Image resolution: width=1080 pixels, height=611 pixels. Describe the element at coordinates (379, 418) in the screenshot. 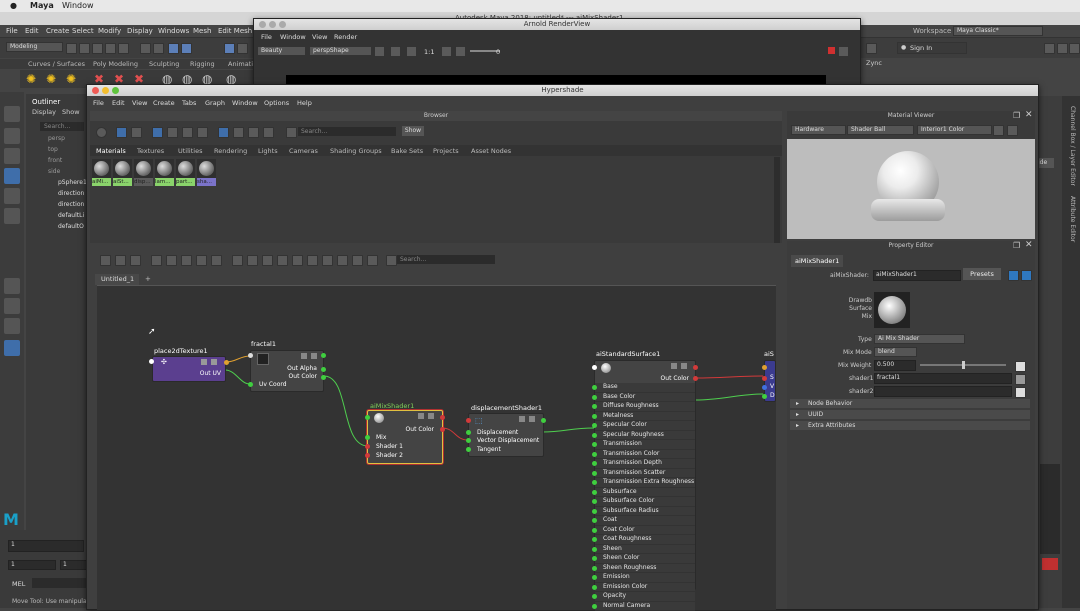

I see `mix-swatch` at that location.